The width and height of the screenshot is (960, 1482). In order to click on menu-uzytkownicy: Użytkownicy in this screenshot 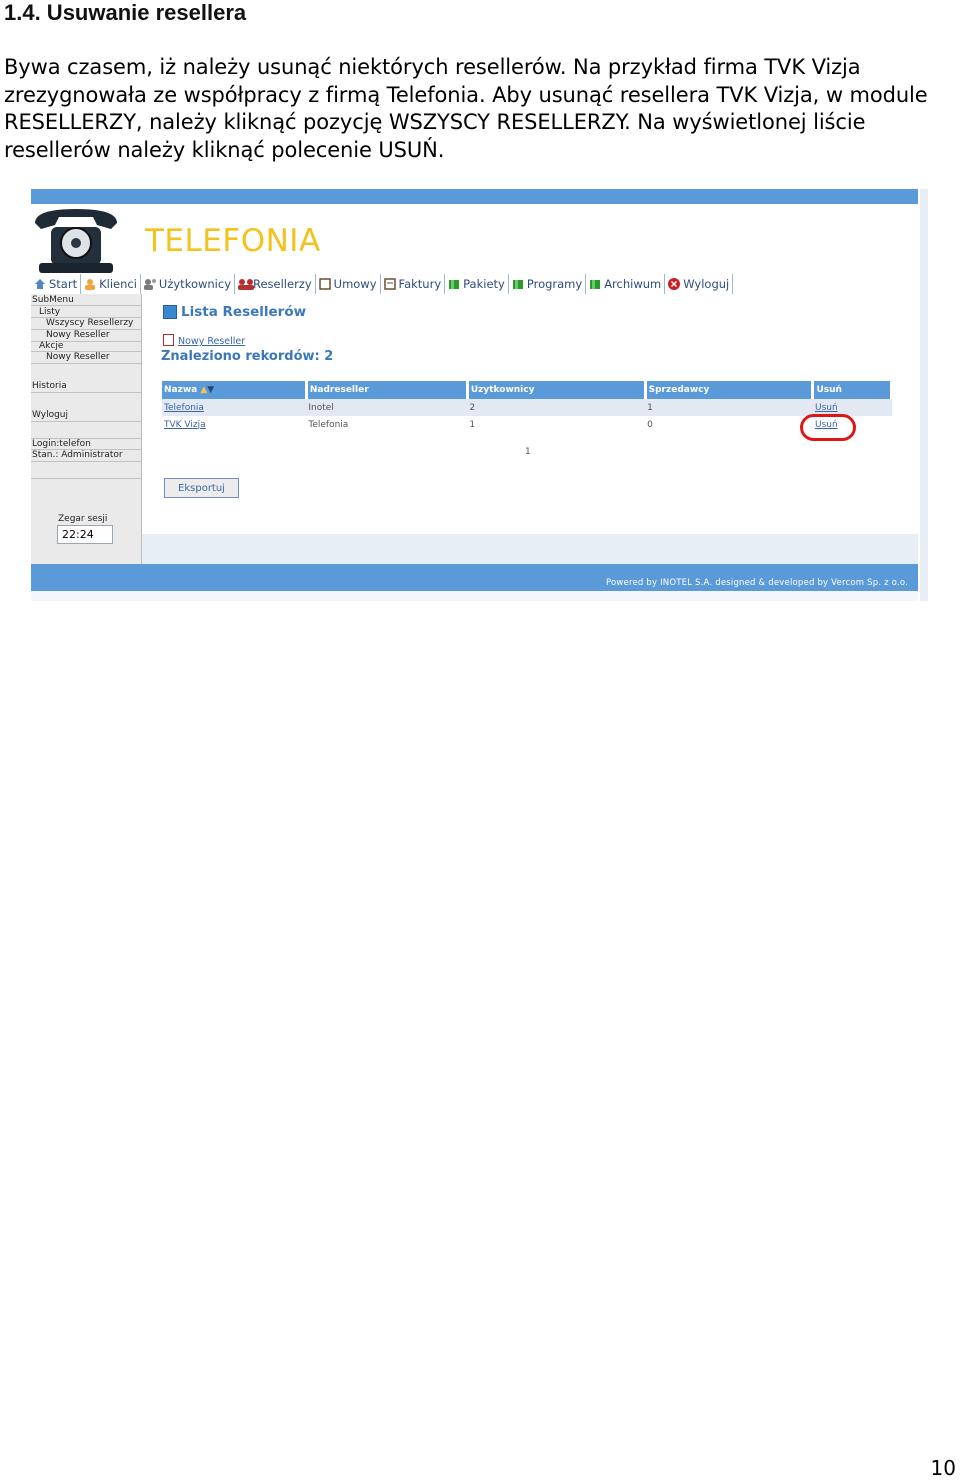, I will do `click(188, 284)`.